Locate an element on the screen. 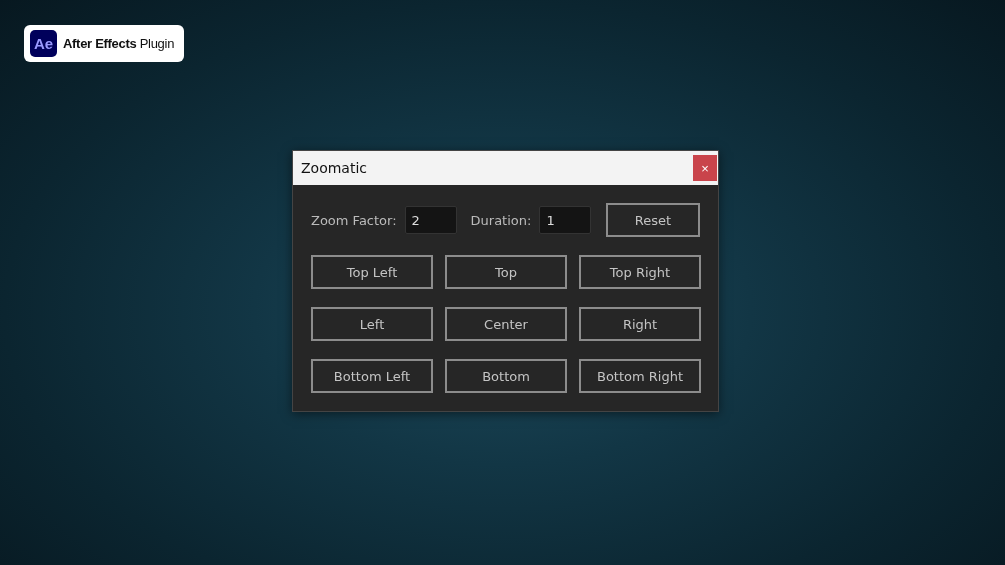  position-button: Right is located at coordinates (640, 324).